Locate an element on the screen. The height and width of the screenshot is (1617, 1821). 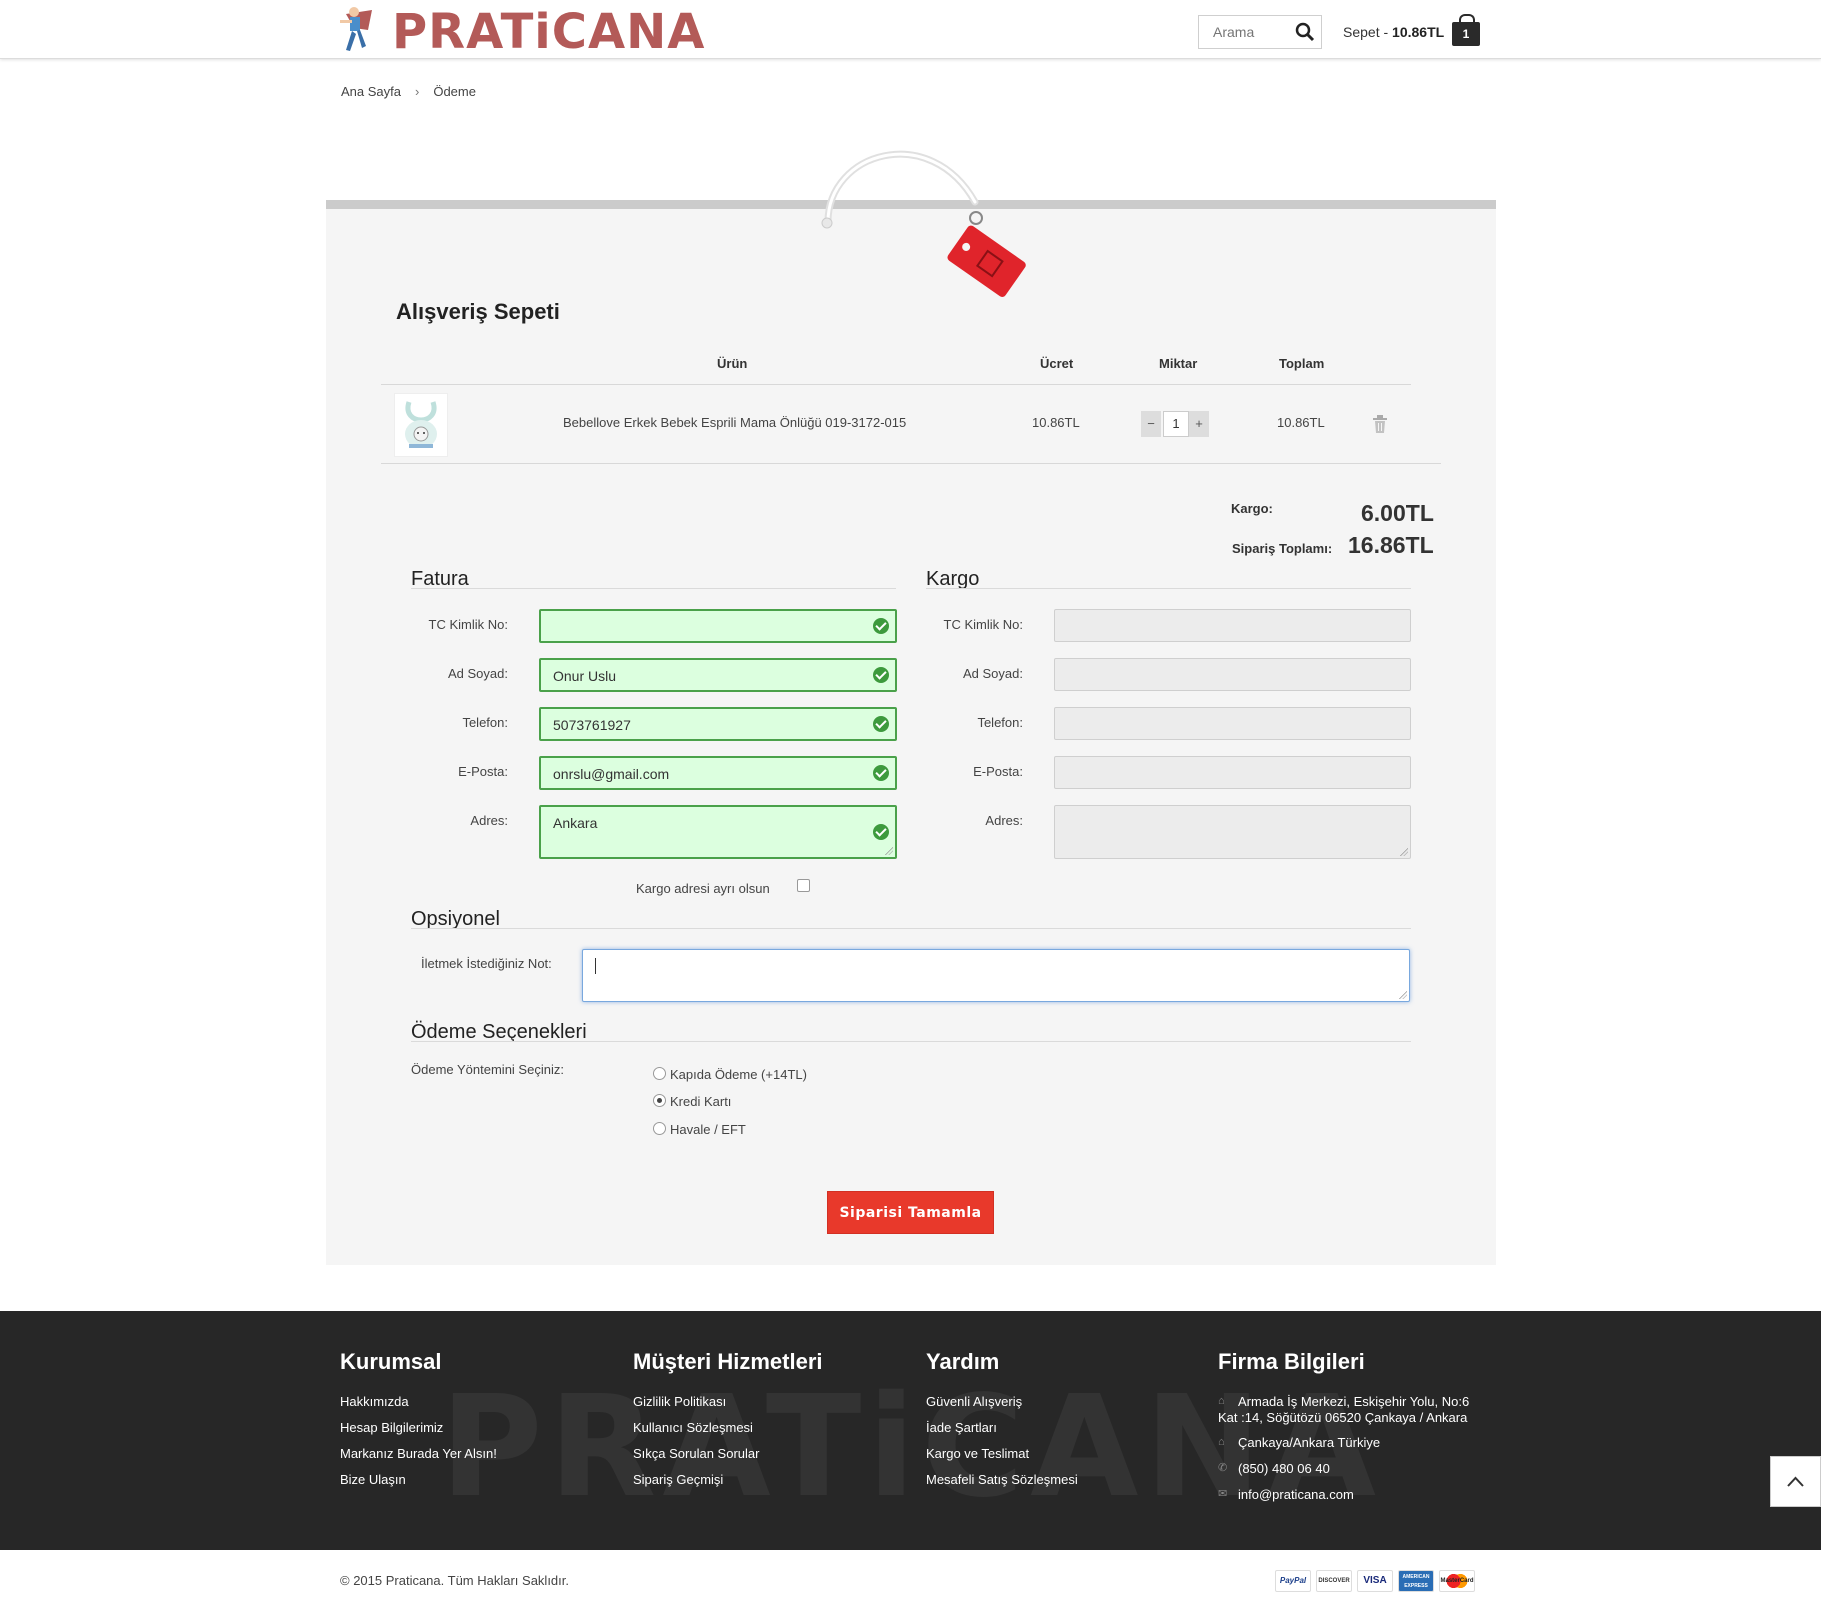
company-phone: (850) 480 06 40 is located at coordinates (1284, 1468).